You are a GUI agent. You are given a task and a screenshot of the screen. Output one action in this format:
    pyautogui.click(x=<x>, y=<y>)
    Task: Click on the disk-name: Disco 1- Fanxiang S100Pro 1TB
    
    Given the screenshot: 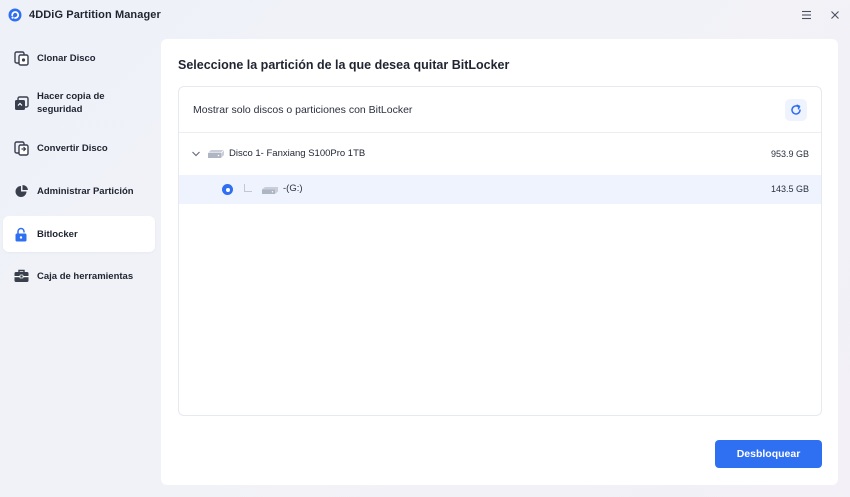 What is the action you would take?
    pyautogui.click(x=297, y=153)
    